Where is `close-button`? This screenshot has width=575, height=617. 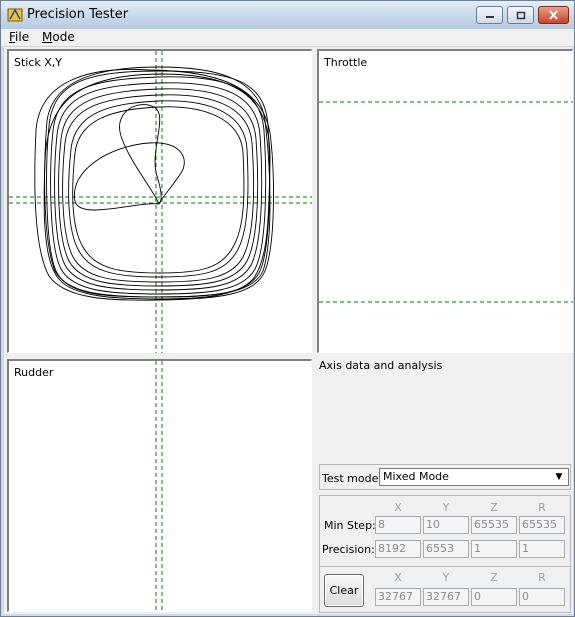 close-button is located at coordinates (553, 15).